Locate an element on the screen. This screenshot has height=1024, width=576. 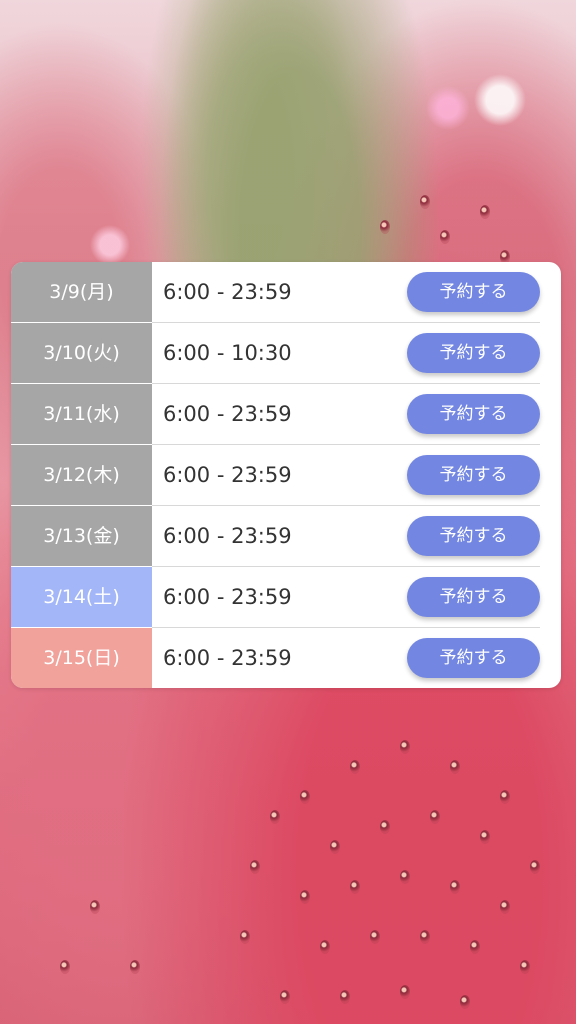
schedule-row: 3/13(金) 6:00 - 23:59 予約する is located at coordinates (286, 536).